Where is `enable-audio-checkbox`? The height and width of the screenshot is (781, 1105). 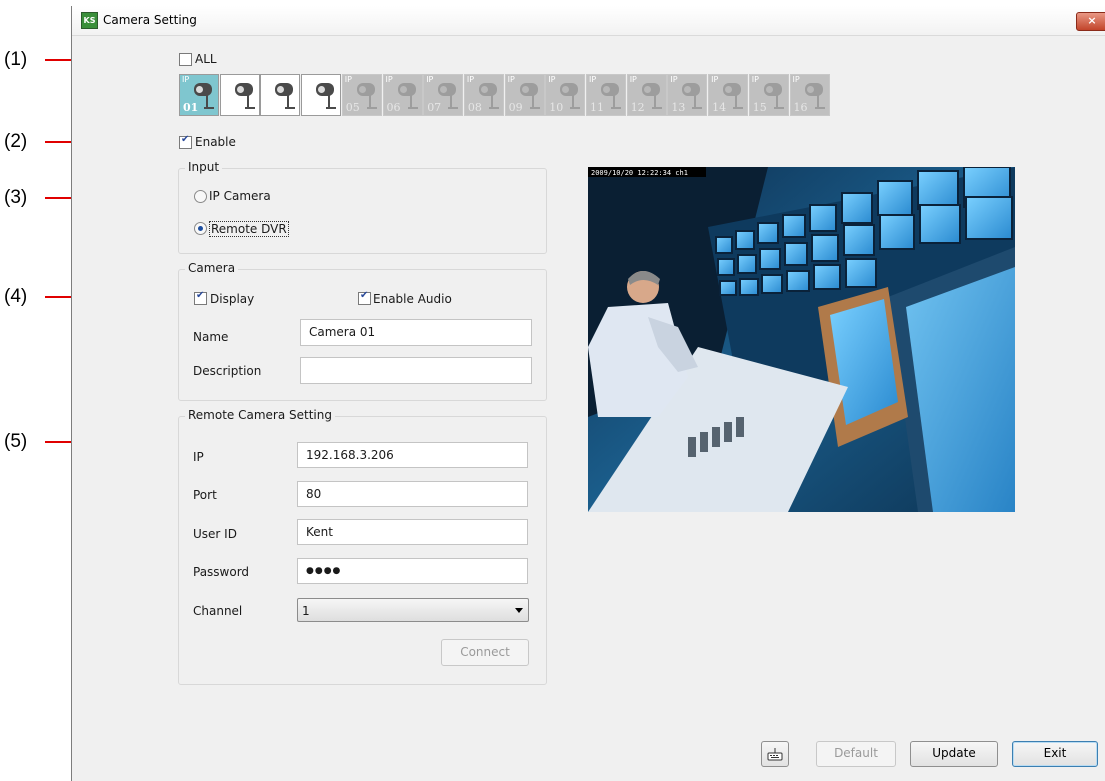 enable-audio-checkbox is located at coordinates (364, 297).